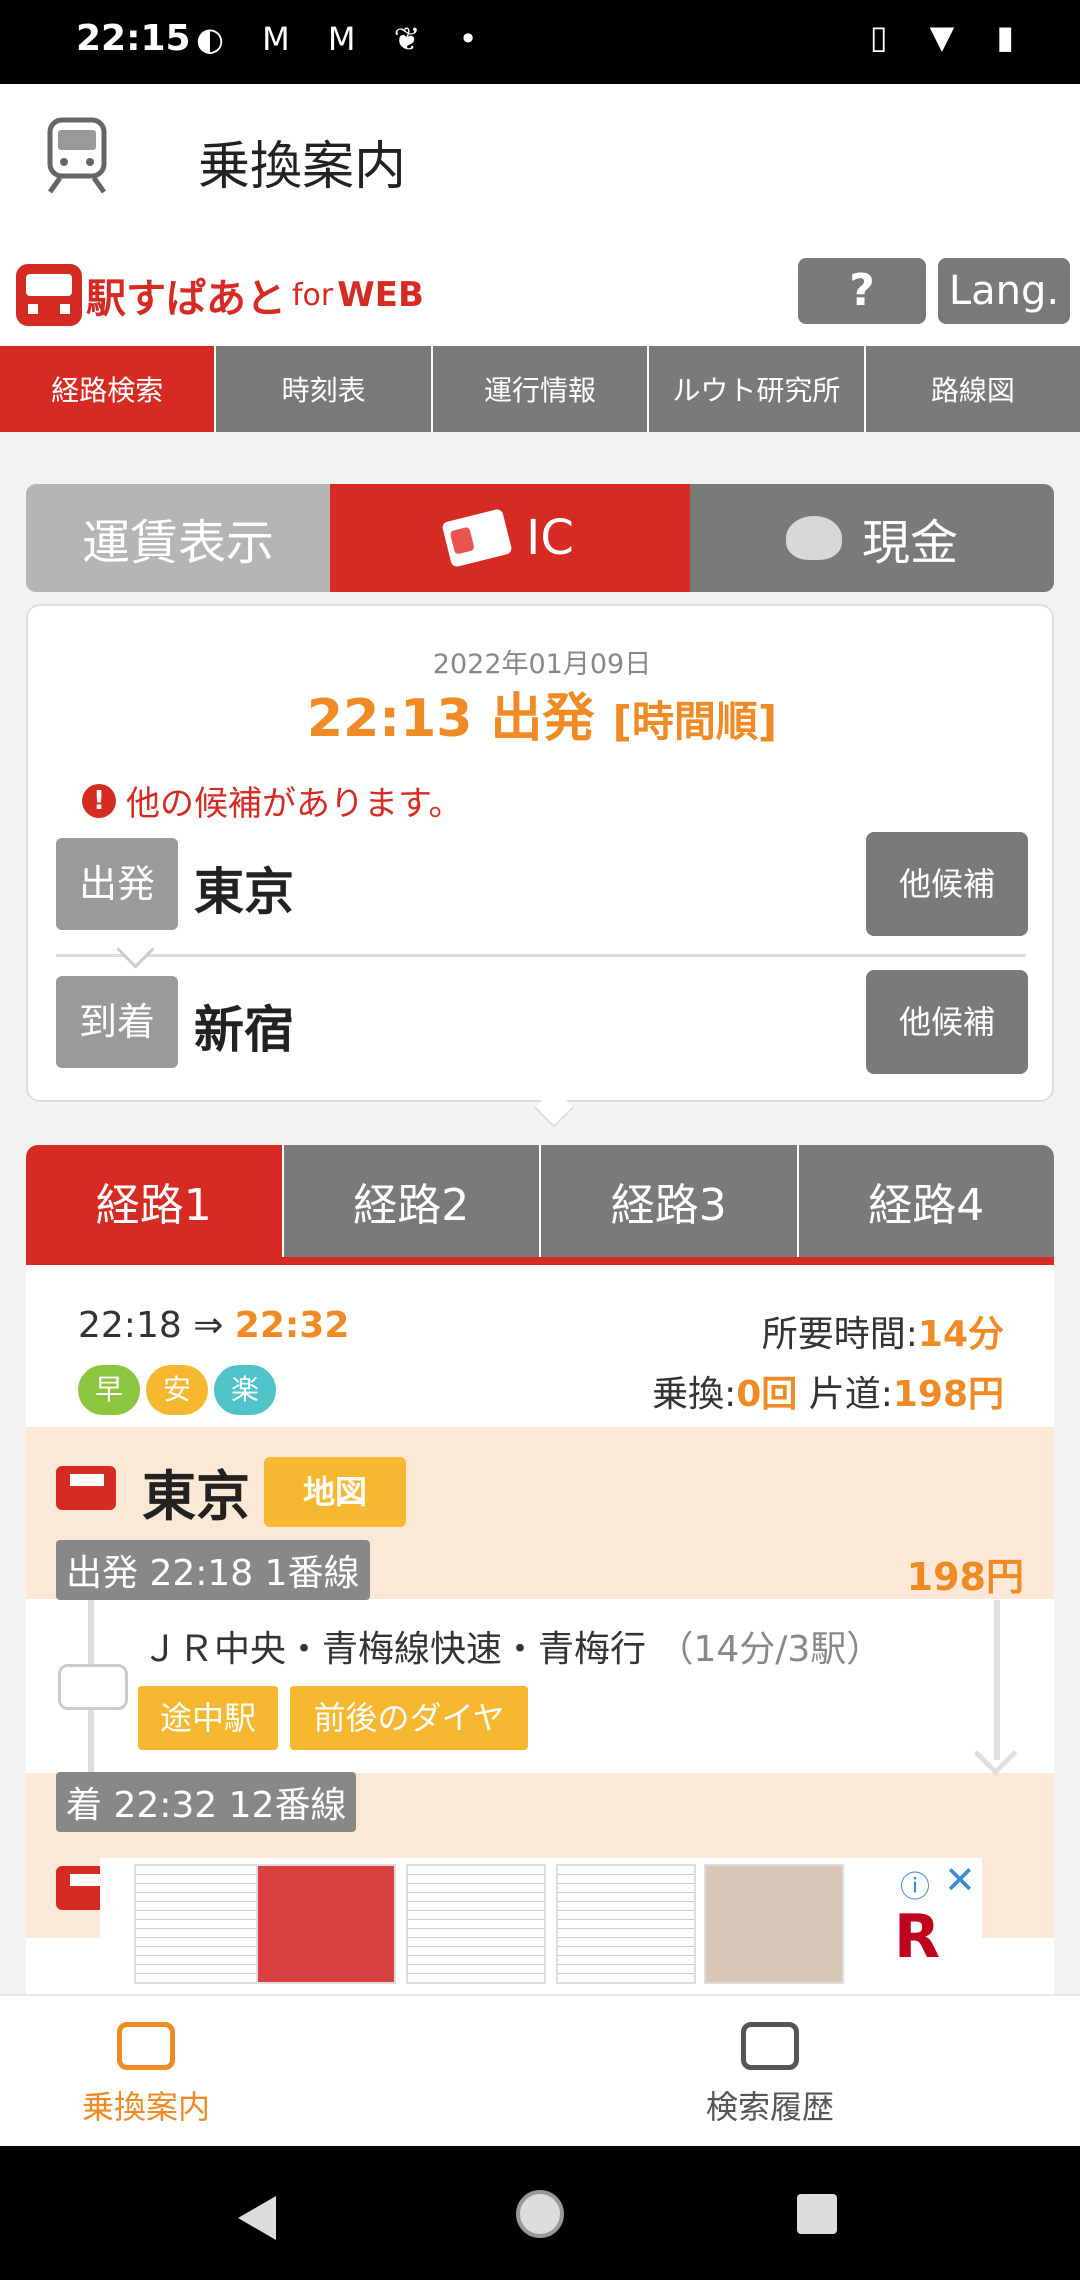 Image resolution: width=1080 pixels, height=2280 pixels. I want to click on main-nav-tabs: 経路検索 時刻表 運行情報 ルウト研究所 路線図, so click(540, 389).